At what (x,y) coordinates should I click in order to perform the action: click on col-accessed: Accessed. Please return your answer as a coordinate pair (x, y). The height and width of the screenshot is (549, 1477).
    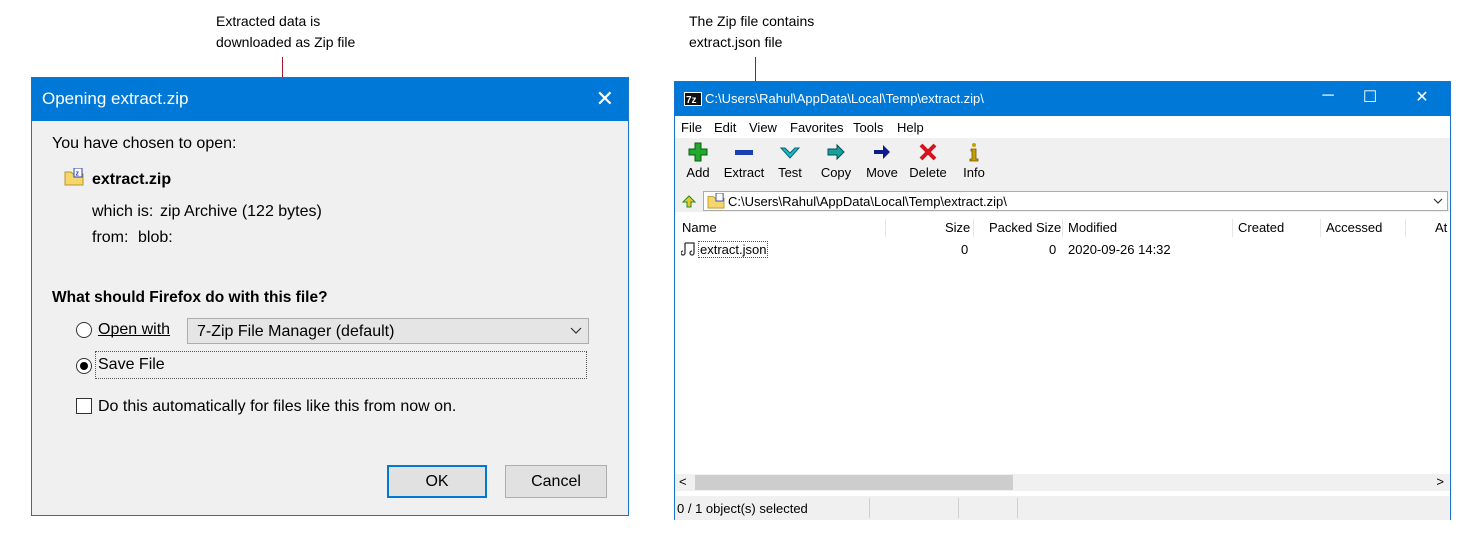
    Looking at the image, I should click on (1354, 227).